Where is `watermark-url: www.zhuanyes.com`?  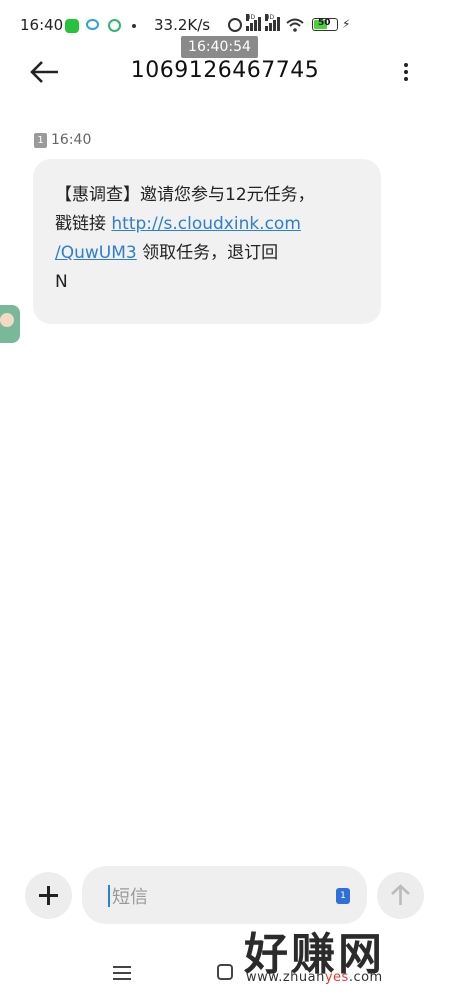 watermark-url: www.zhuanyes.com is located at coordinates (314, 977).